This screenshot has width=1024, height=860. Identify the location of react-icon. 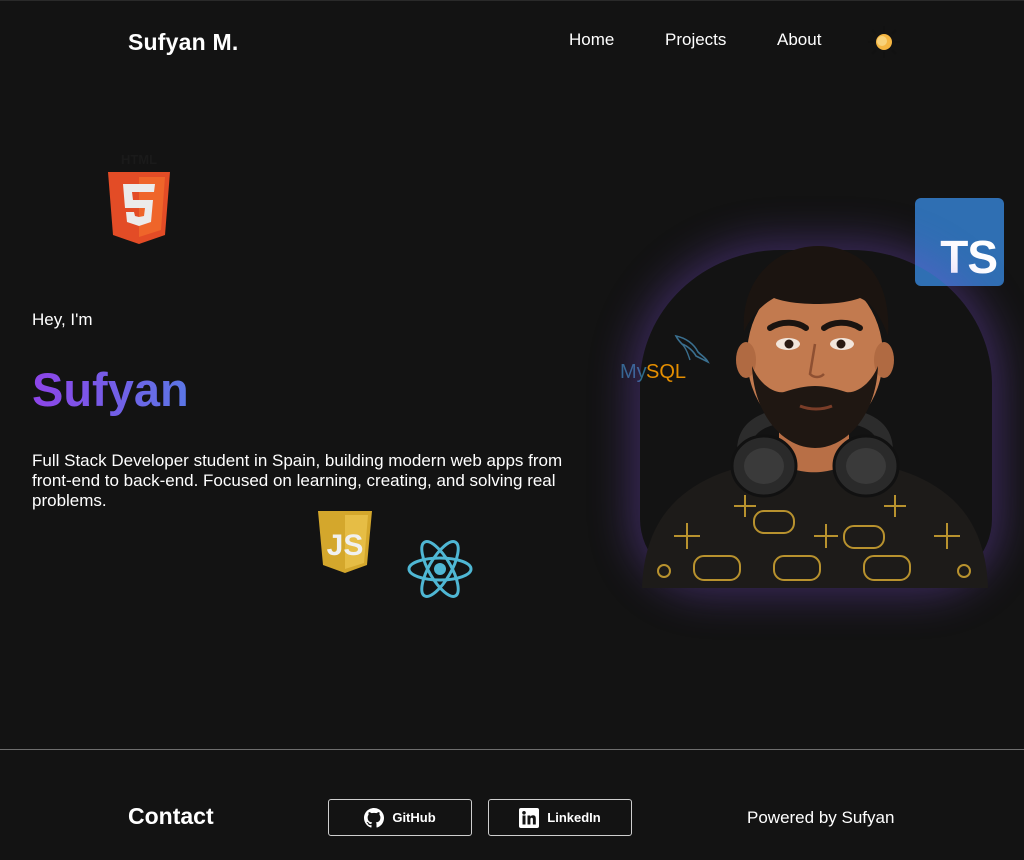
(440, 569).